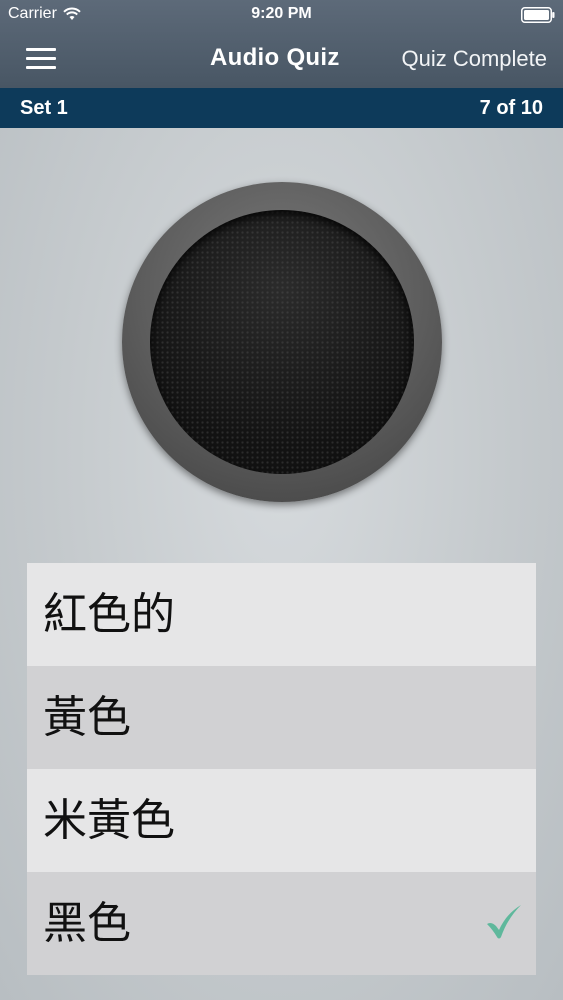  I want to click on hamburger-menu-icon, so click(41, 59).